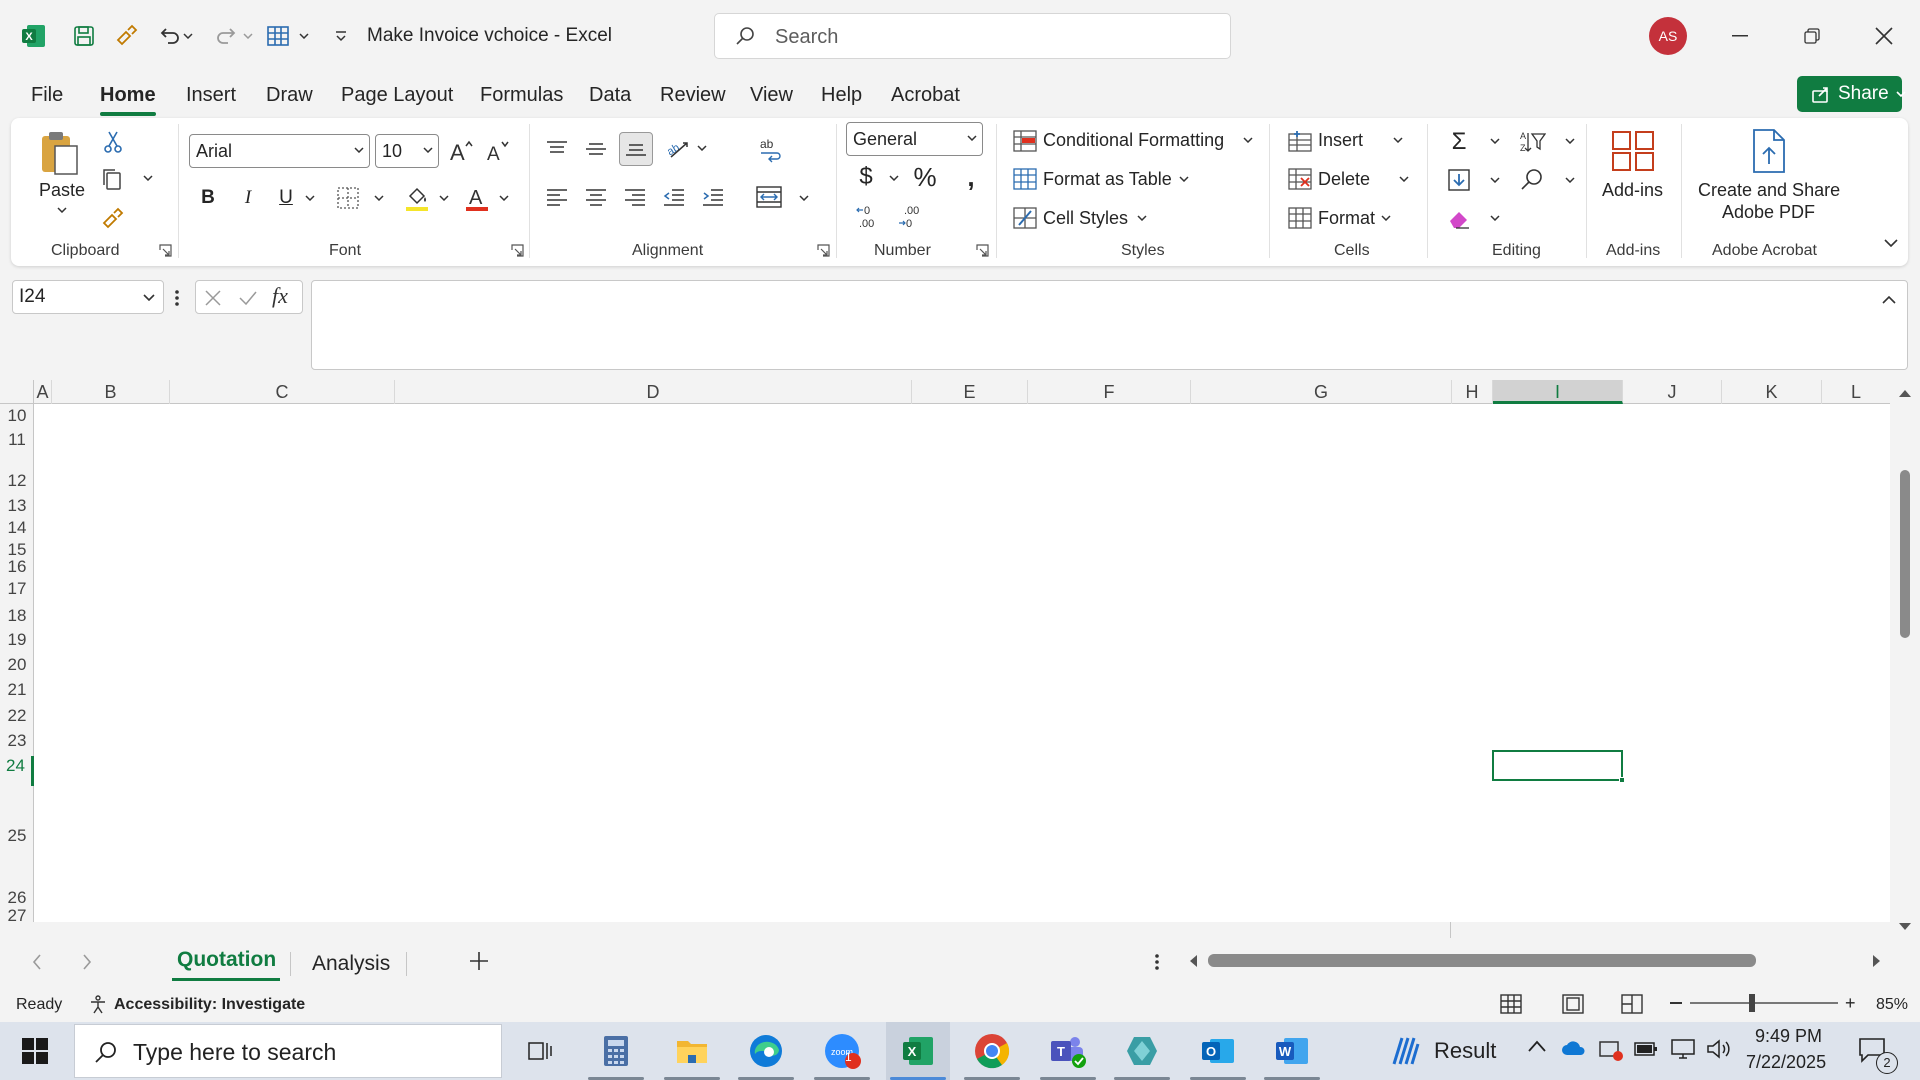 The image size is (1920, 1080). Describe the element at coordinates (1856, 392) in the screenshot. I see `column-header-l: L` at that location.